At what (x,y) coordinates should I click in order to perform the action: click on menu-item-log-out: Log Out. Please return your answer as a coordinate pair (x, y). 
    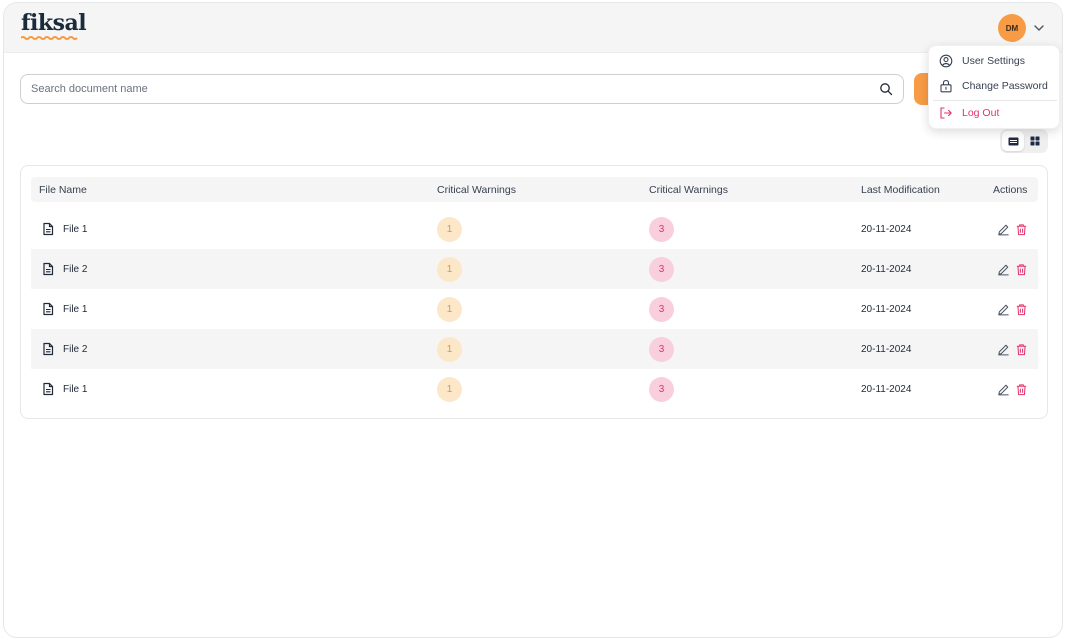
    Looking at the image, I should click on (969, 113).